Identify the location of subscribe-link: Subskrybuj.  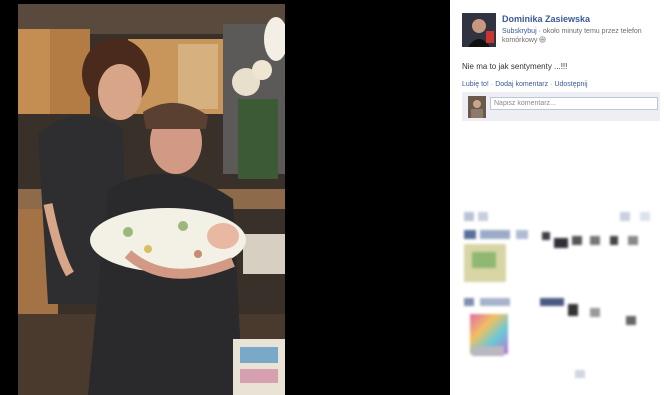
(519, 31).